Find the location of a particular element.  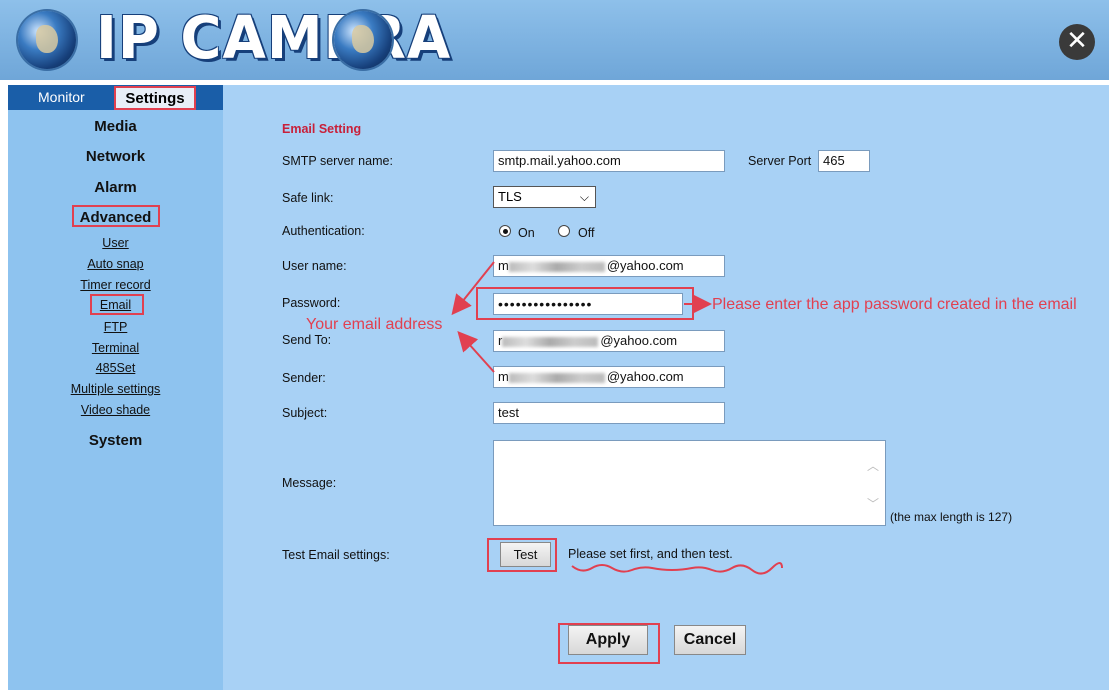

arrow-sender is located at coordinates (476, 352).